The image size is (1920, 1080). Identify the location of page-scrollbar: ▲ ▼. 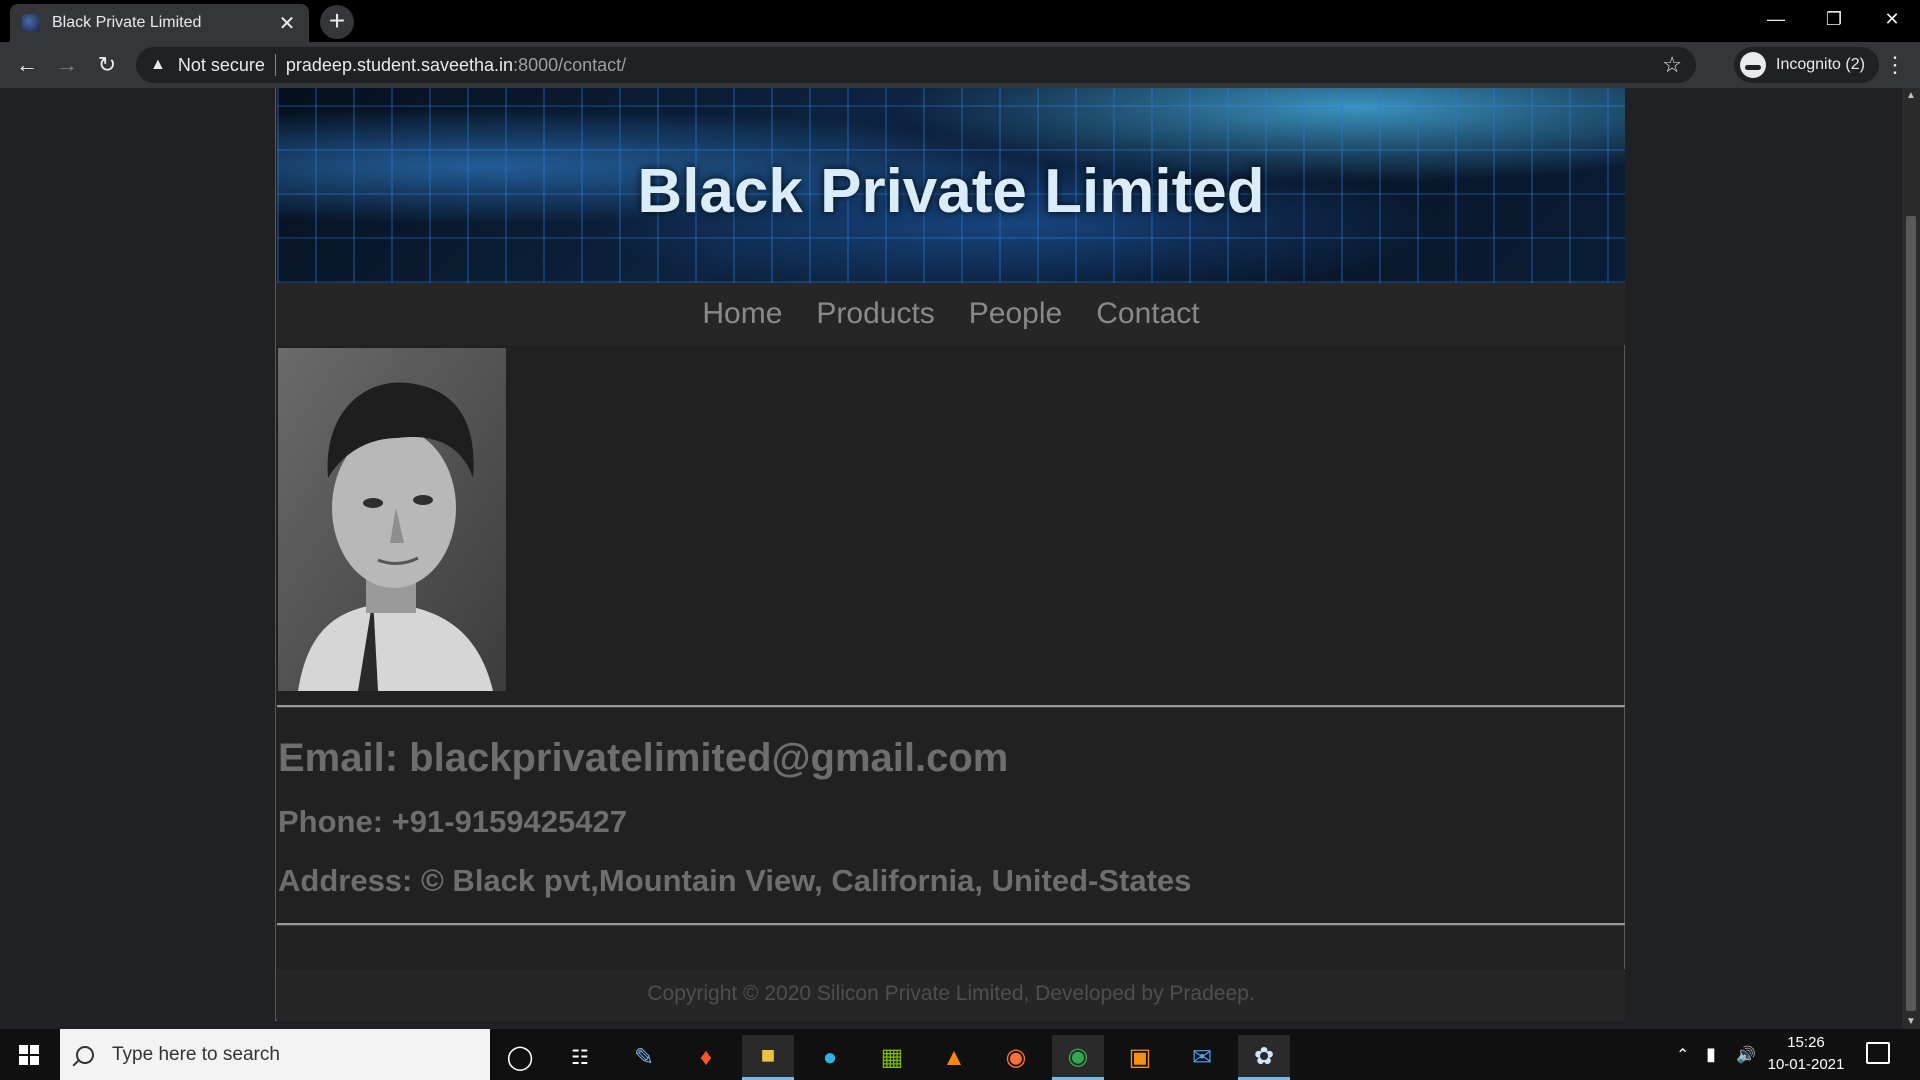
(1911, 558).